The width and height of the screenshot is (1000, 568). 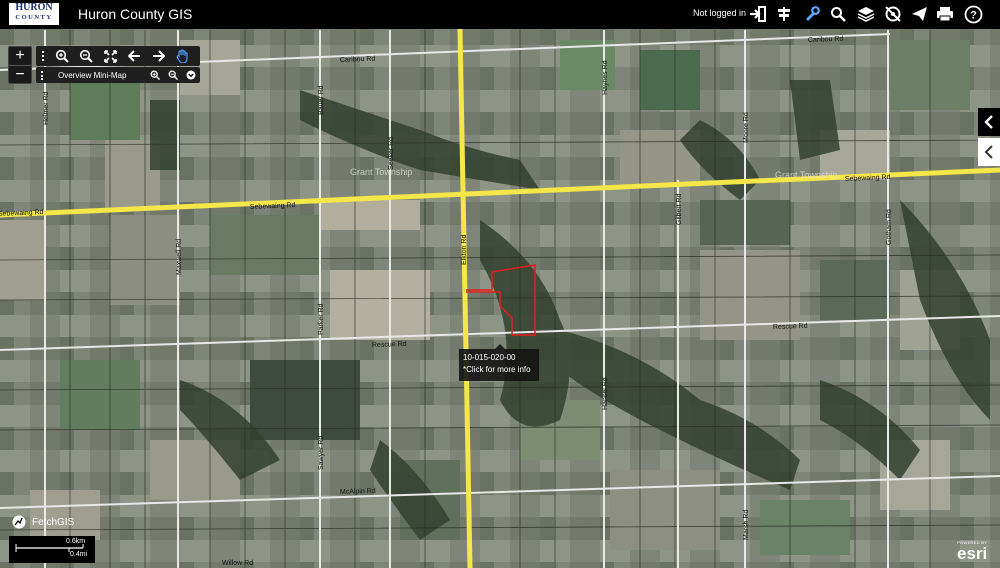 What do you see at coordinates (321, 100) in the screenshot?
I see `road-label: Bauer Rd` at bounding box center [321, 100].